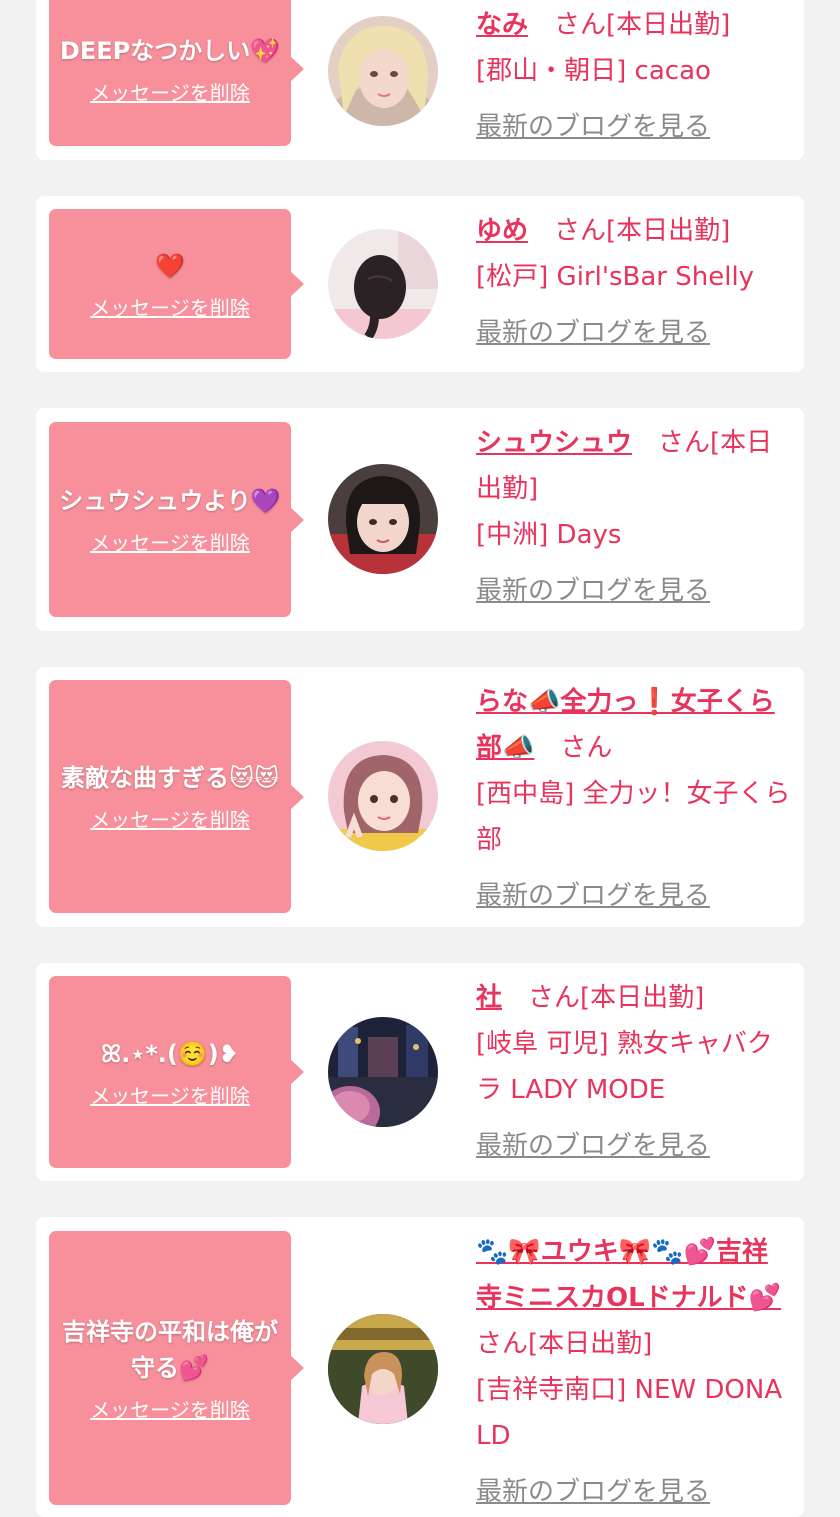 This screenshot has width=840, height=1517. I want to click on cast-info: シュウシュウ さん[本日出勤] [中洲] Days 最新のブログを見る, so click(634, 517).